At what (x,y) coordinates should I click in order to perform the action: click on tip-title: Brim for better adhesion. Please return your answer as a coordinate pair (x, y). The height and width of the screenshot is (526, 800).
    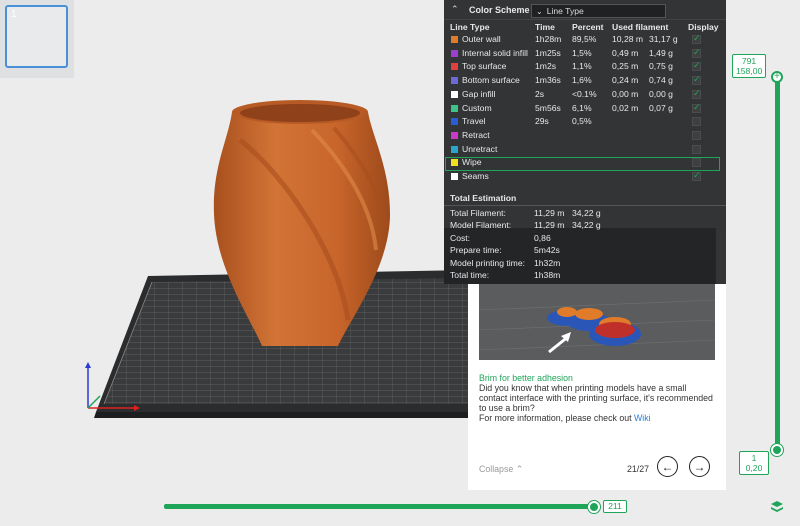
    Looking at the image, I should click on (526, 378).